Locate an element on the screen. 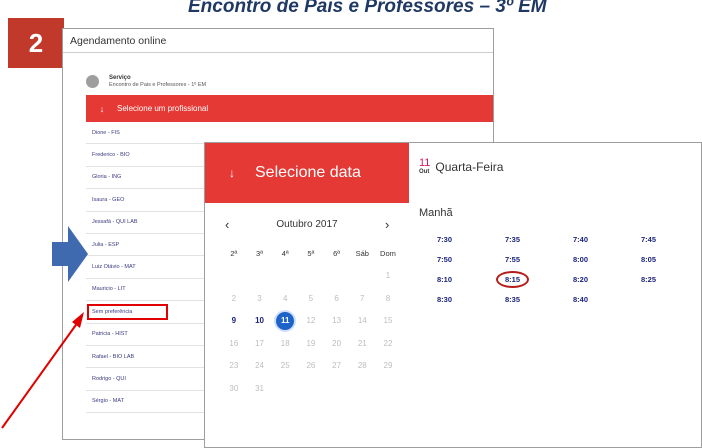 This screenshot has height=448, width=702. select-professional-label: Selecione um profissional is located at coordinates (163, 108).